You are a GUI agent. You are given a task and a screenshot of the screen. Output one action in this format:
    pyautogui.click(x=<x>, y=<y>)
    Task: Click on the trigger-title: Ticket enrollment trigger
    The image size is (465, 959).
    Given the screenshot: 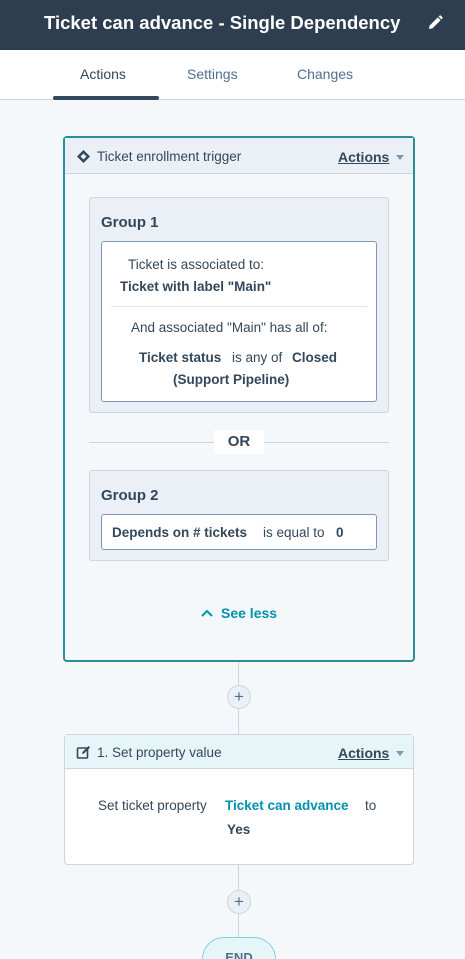 What is the action you would take?
    pyautogui.click(x=169, y=156)
    